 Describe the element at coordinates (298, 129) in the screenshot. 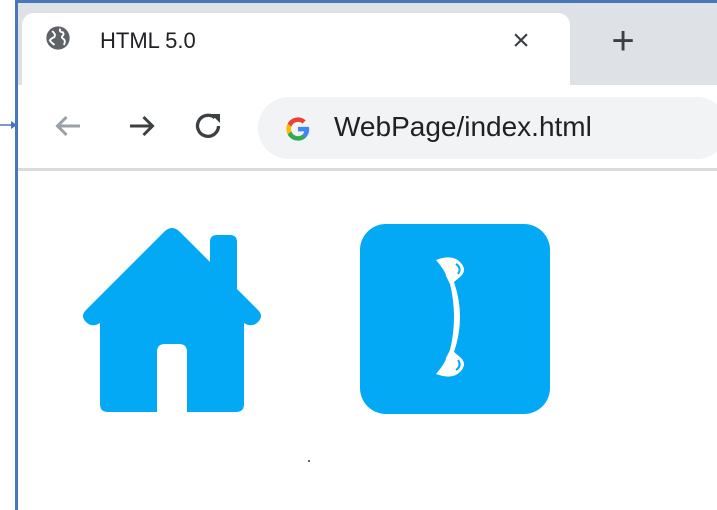

I see `google-icon` at that location.